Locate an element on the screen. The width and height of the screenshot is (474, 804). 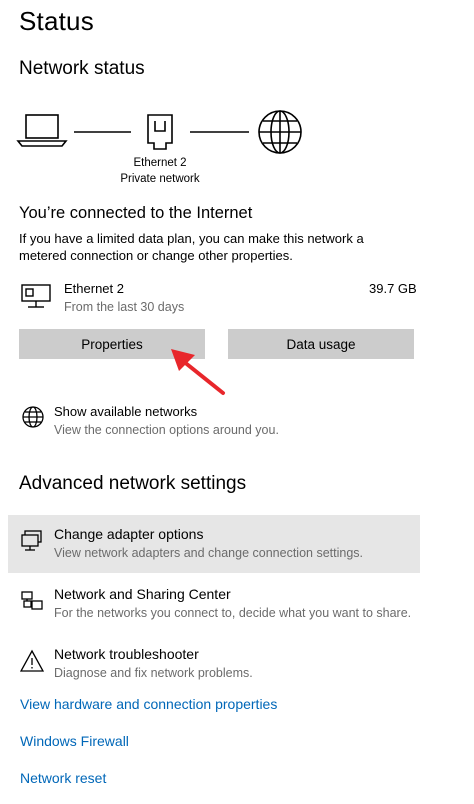
network-status-heading: Network status is located at coordinates (82, 68).